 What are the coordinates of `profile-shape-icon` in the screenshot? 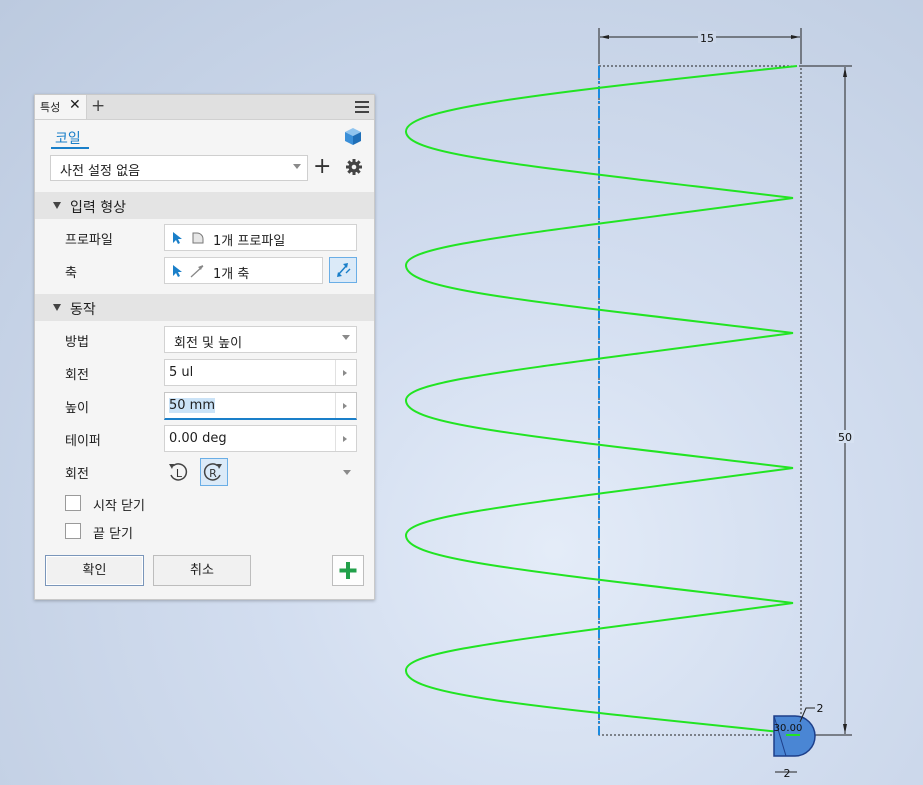 It's located at (198, 238).